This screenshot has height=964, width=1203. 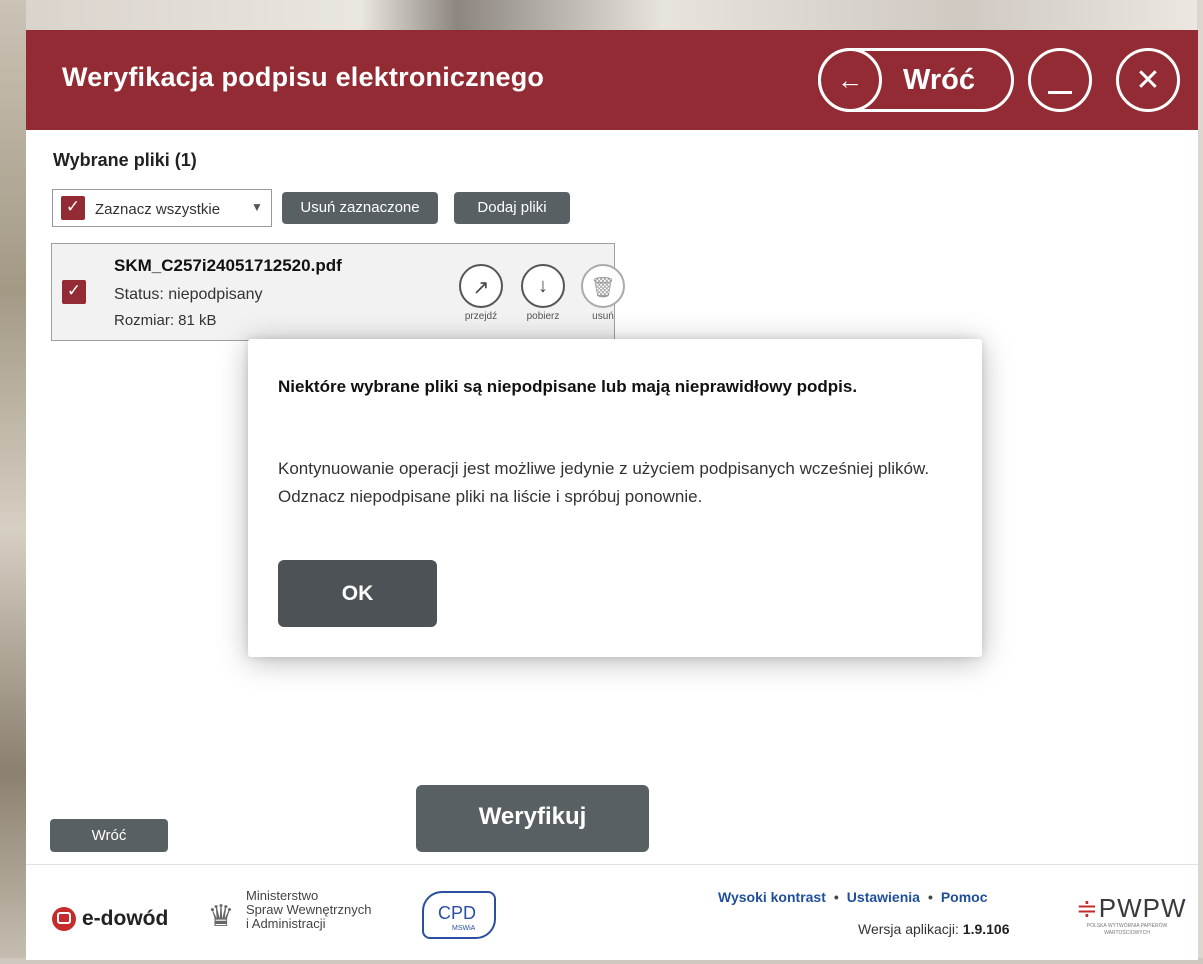 What do you see at coordinates (125, 918) in the screenshot?
I see `edowod-logo-text: e-dowód` at bounding box center [125, 918].